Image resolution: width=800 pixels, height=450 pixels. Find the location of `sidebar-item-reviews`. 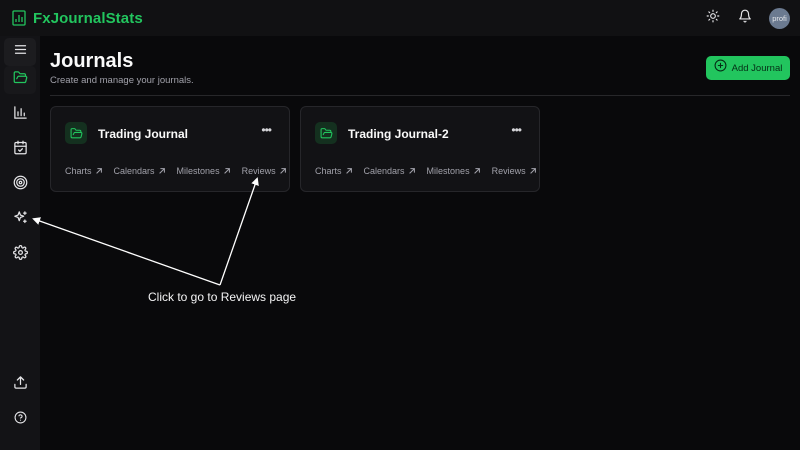

sidebar-item-reviews is located at coordinates (20, 220).